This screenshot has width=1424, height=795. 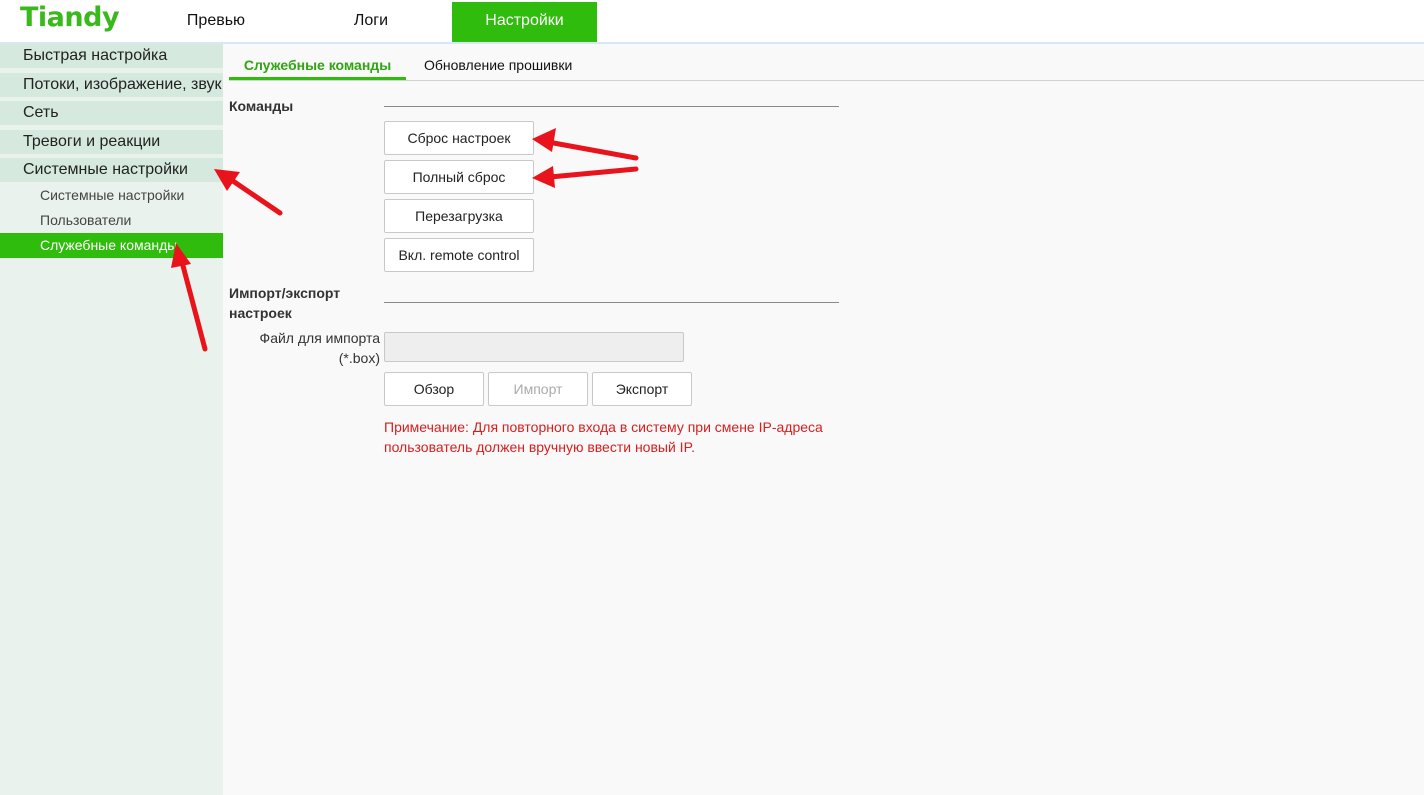 I want to click on browse-button: Обзор, so click(x=434, y=389).